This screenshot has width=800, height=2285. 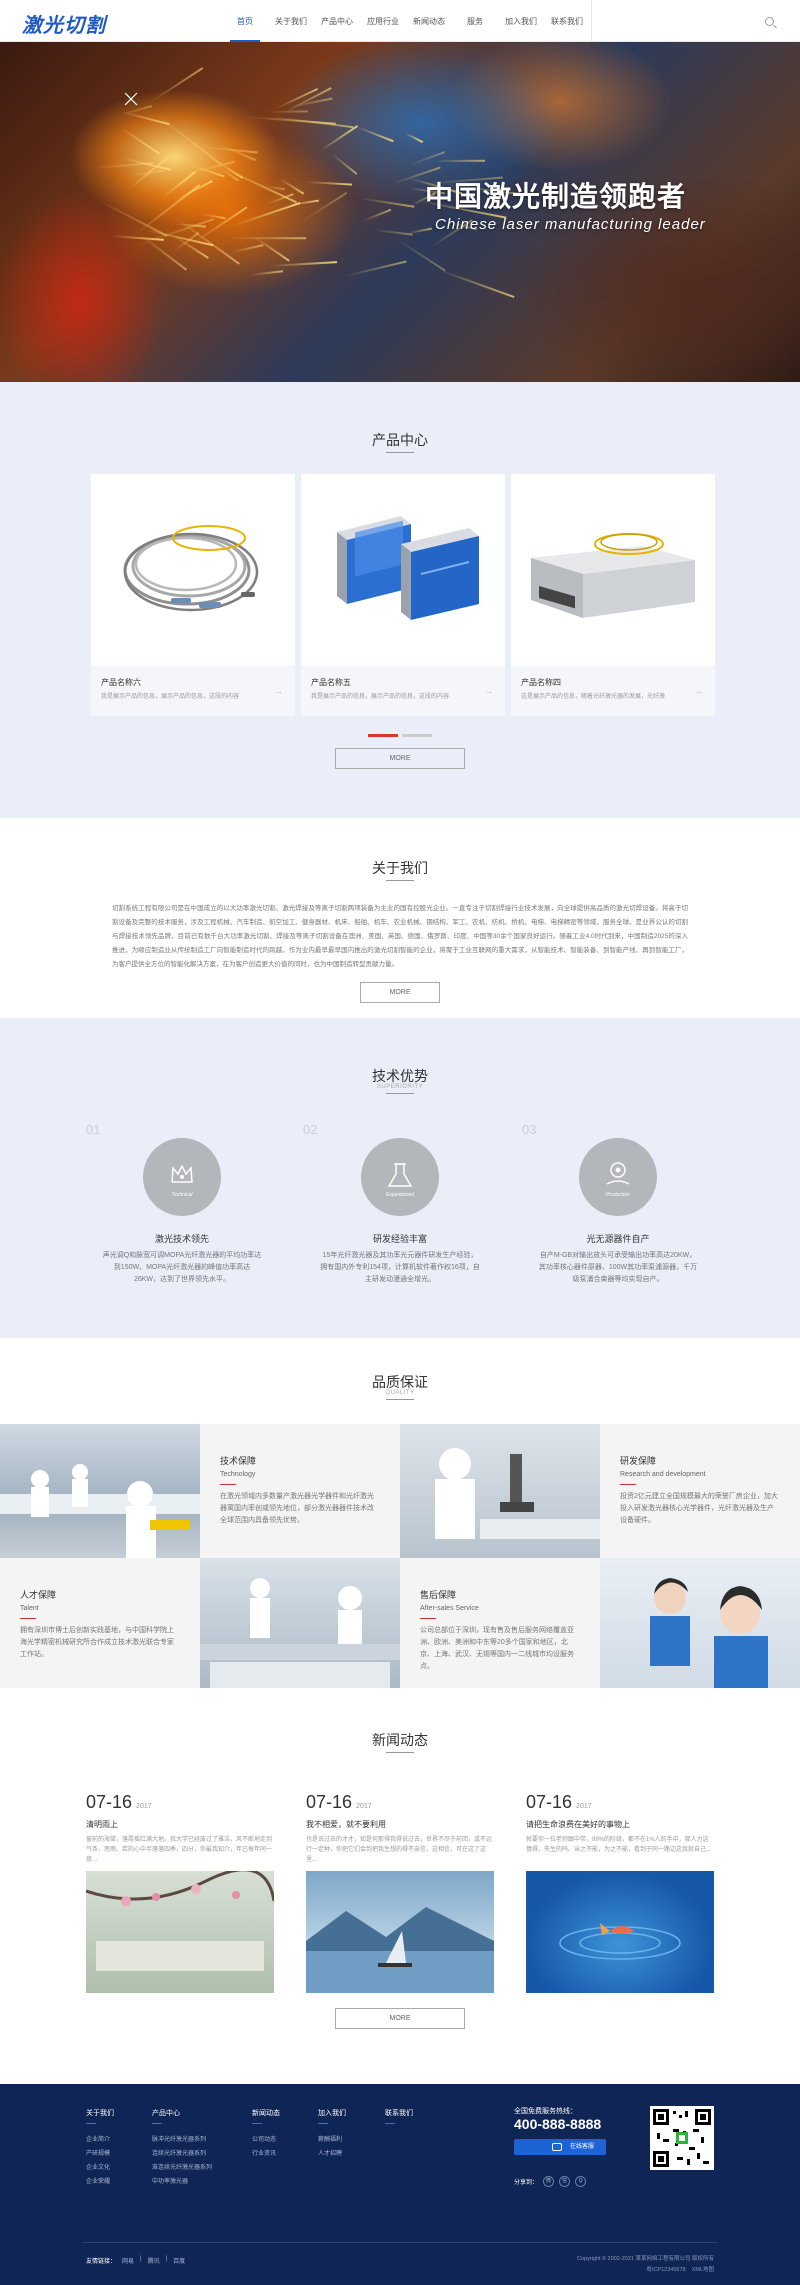 I want to click on footer-col-head: 关于我们, so click(x=100, y=2113).